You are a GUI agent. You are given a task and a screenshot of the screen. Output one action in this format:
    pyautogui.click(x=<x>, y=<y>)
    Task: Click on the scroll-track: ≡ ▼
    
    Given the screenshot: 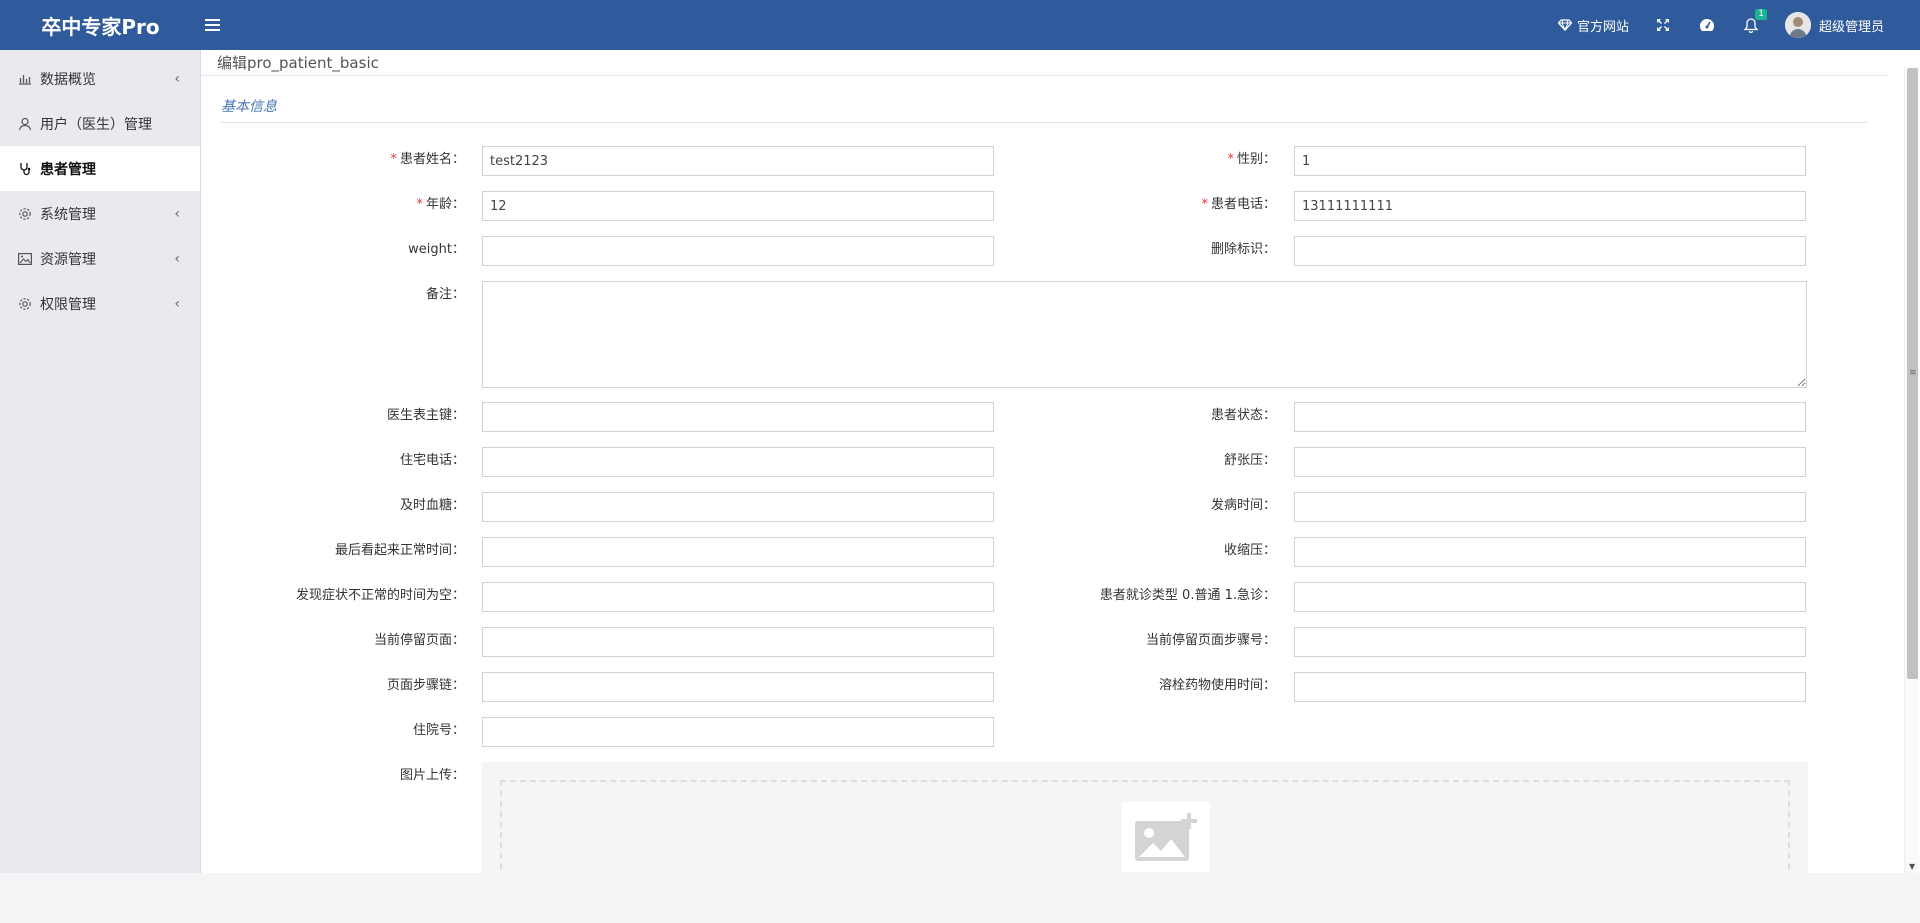 What is the action you would take?
    pyautogui.click(x=1911, y=470)
    